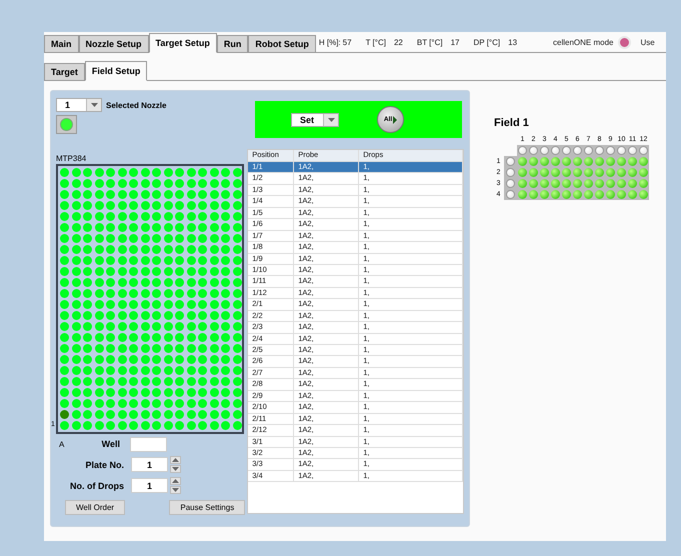 The width and height of the screenshot is (681, 556). I want to click on tab: Nozzle Setup, so click(113, 43).